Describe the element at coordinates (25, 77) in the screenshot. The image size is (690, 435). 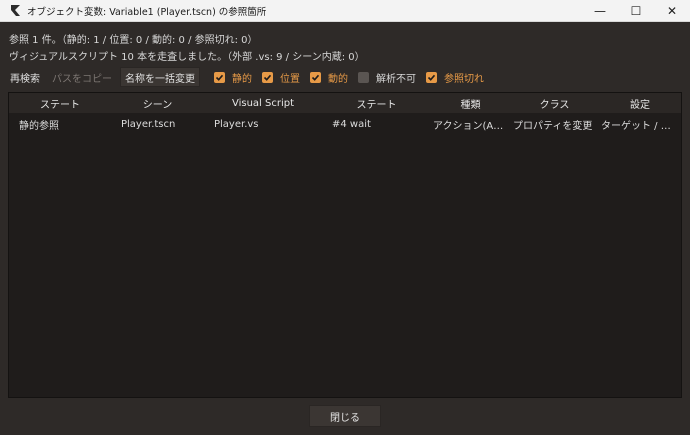
I see `rescan-button: 再検索` at that location.